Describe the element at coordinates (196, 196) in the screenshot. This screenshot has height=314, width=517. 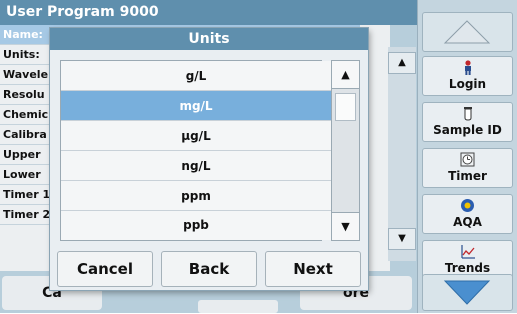
I see `unit-option-ppm: ppm` at that location.